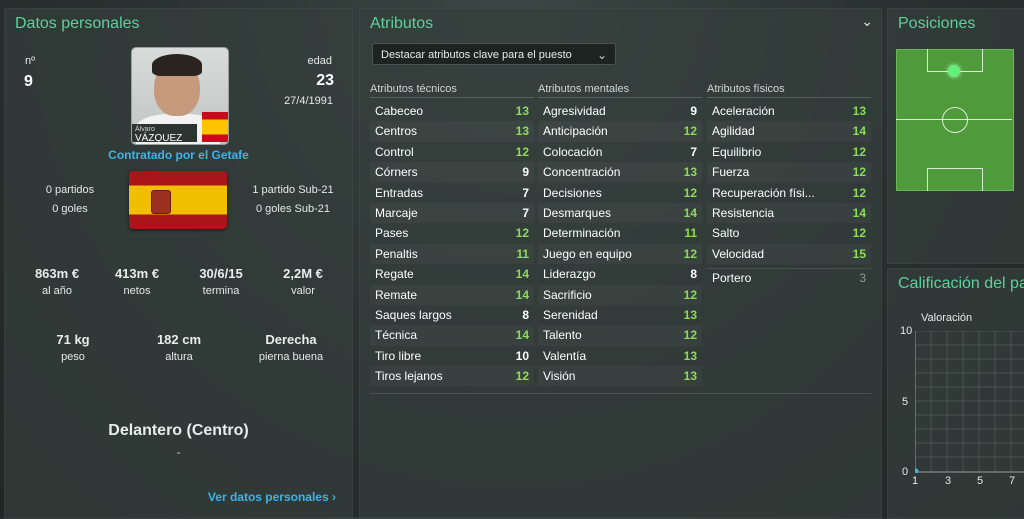  Describe the element at coordinates (394, 151) in the screenshot. I see `attribute-name: Control` at that location.